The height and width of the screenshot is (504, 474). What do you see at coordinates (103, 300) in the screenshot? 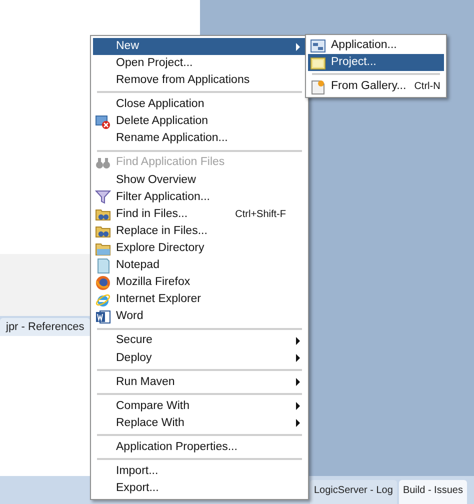
I see `globe-icon` at bounding box center [103, 300].